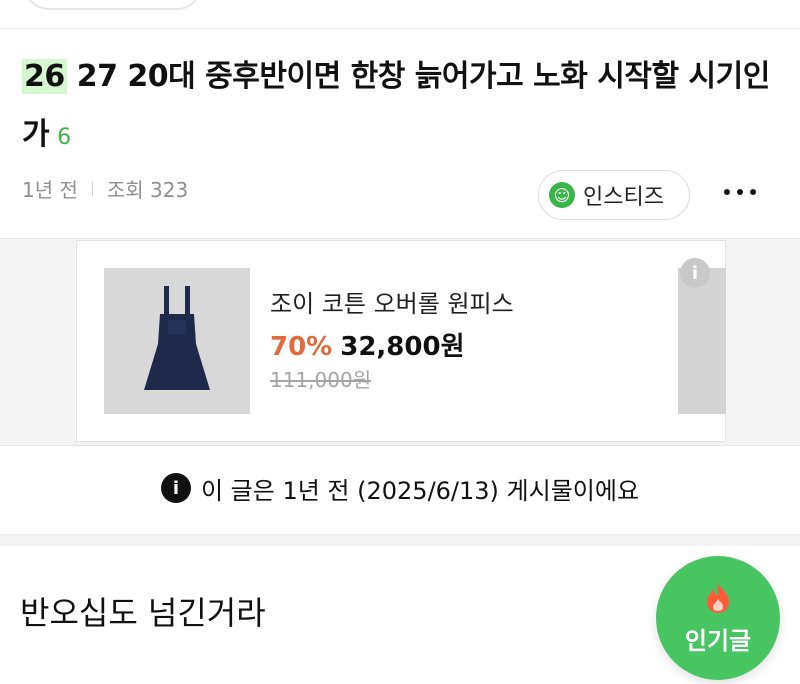  I want to click on ad-product-name: 조이 코튼 오버롤 원피스, so click(392, 301).